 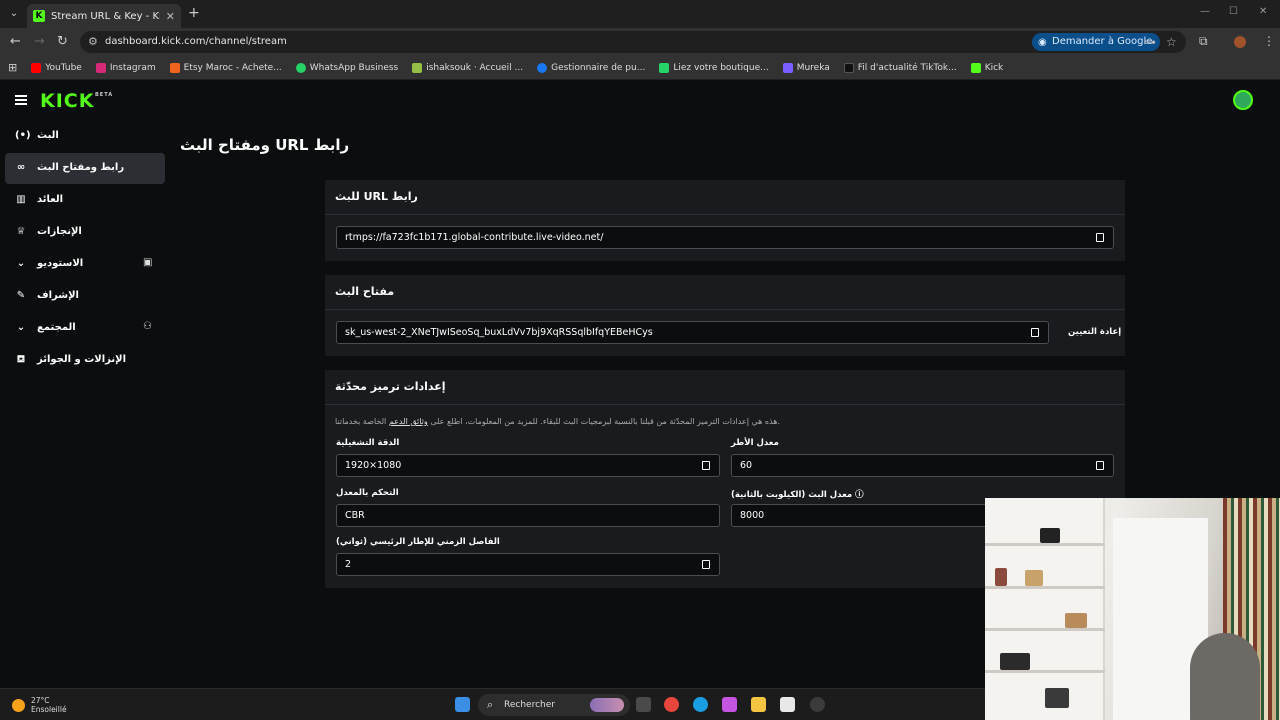 I want to click on sidebar-item-drops: ⛾ الإنزالات و الجوائز, so click(x=85, y=360).